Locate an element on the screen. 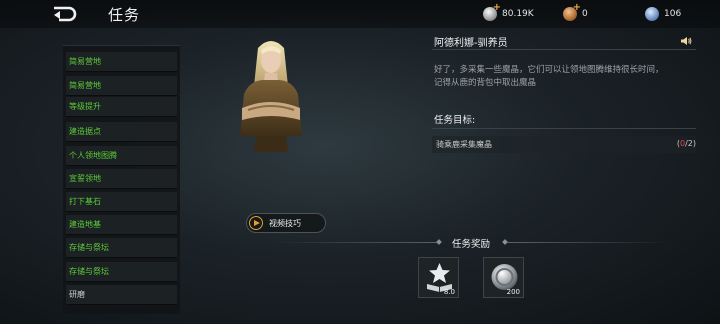 This screenshot has height=324, width=720. resource-bronze: + 0 is located at coordinates (575, 12).